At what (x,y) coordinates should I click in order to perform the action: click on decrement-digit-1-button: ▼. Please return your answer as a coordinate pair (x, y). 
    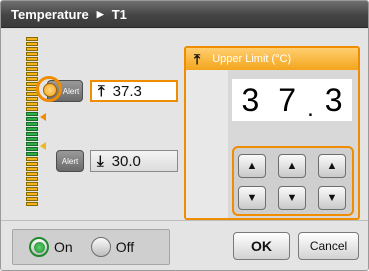
    Looking at the image, I should click on (252, 198).